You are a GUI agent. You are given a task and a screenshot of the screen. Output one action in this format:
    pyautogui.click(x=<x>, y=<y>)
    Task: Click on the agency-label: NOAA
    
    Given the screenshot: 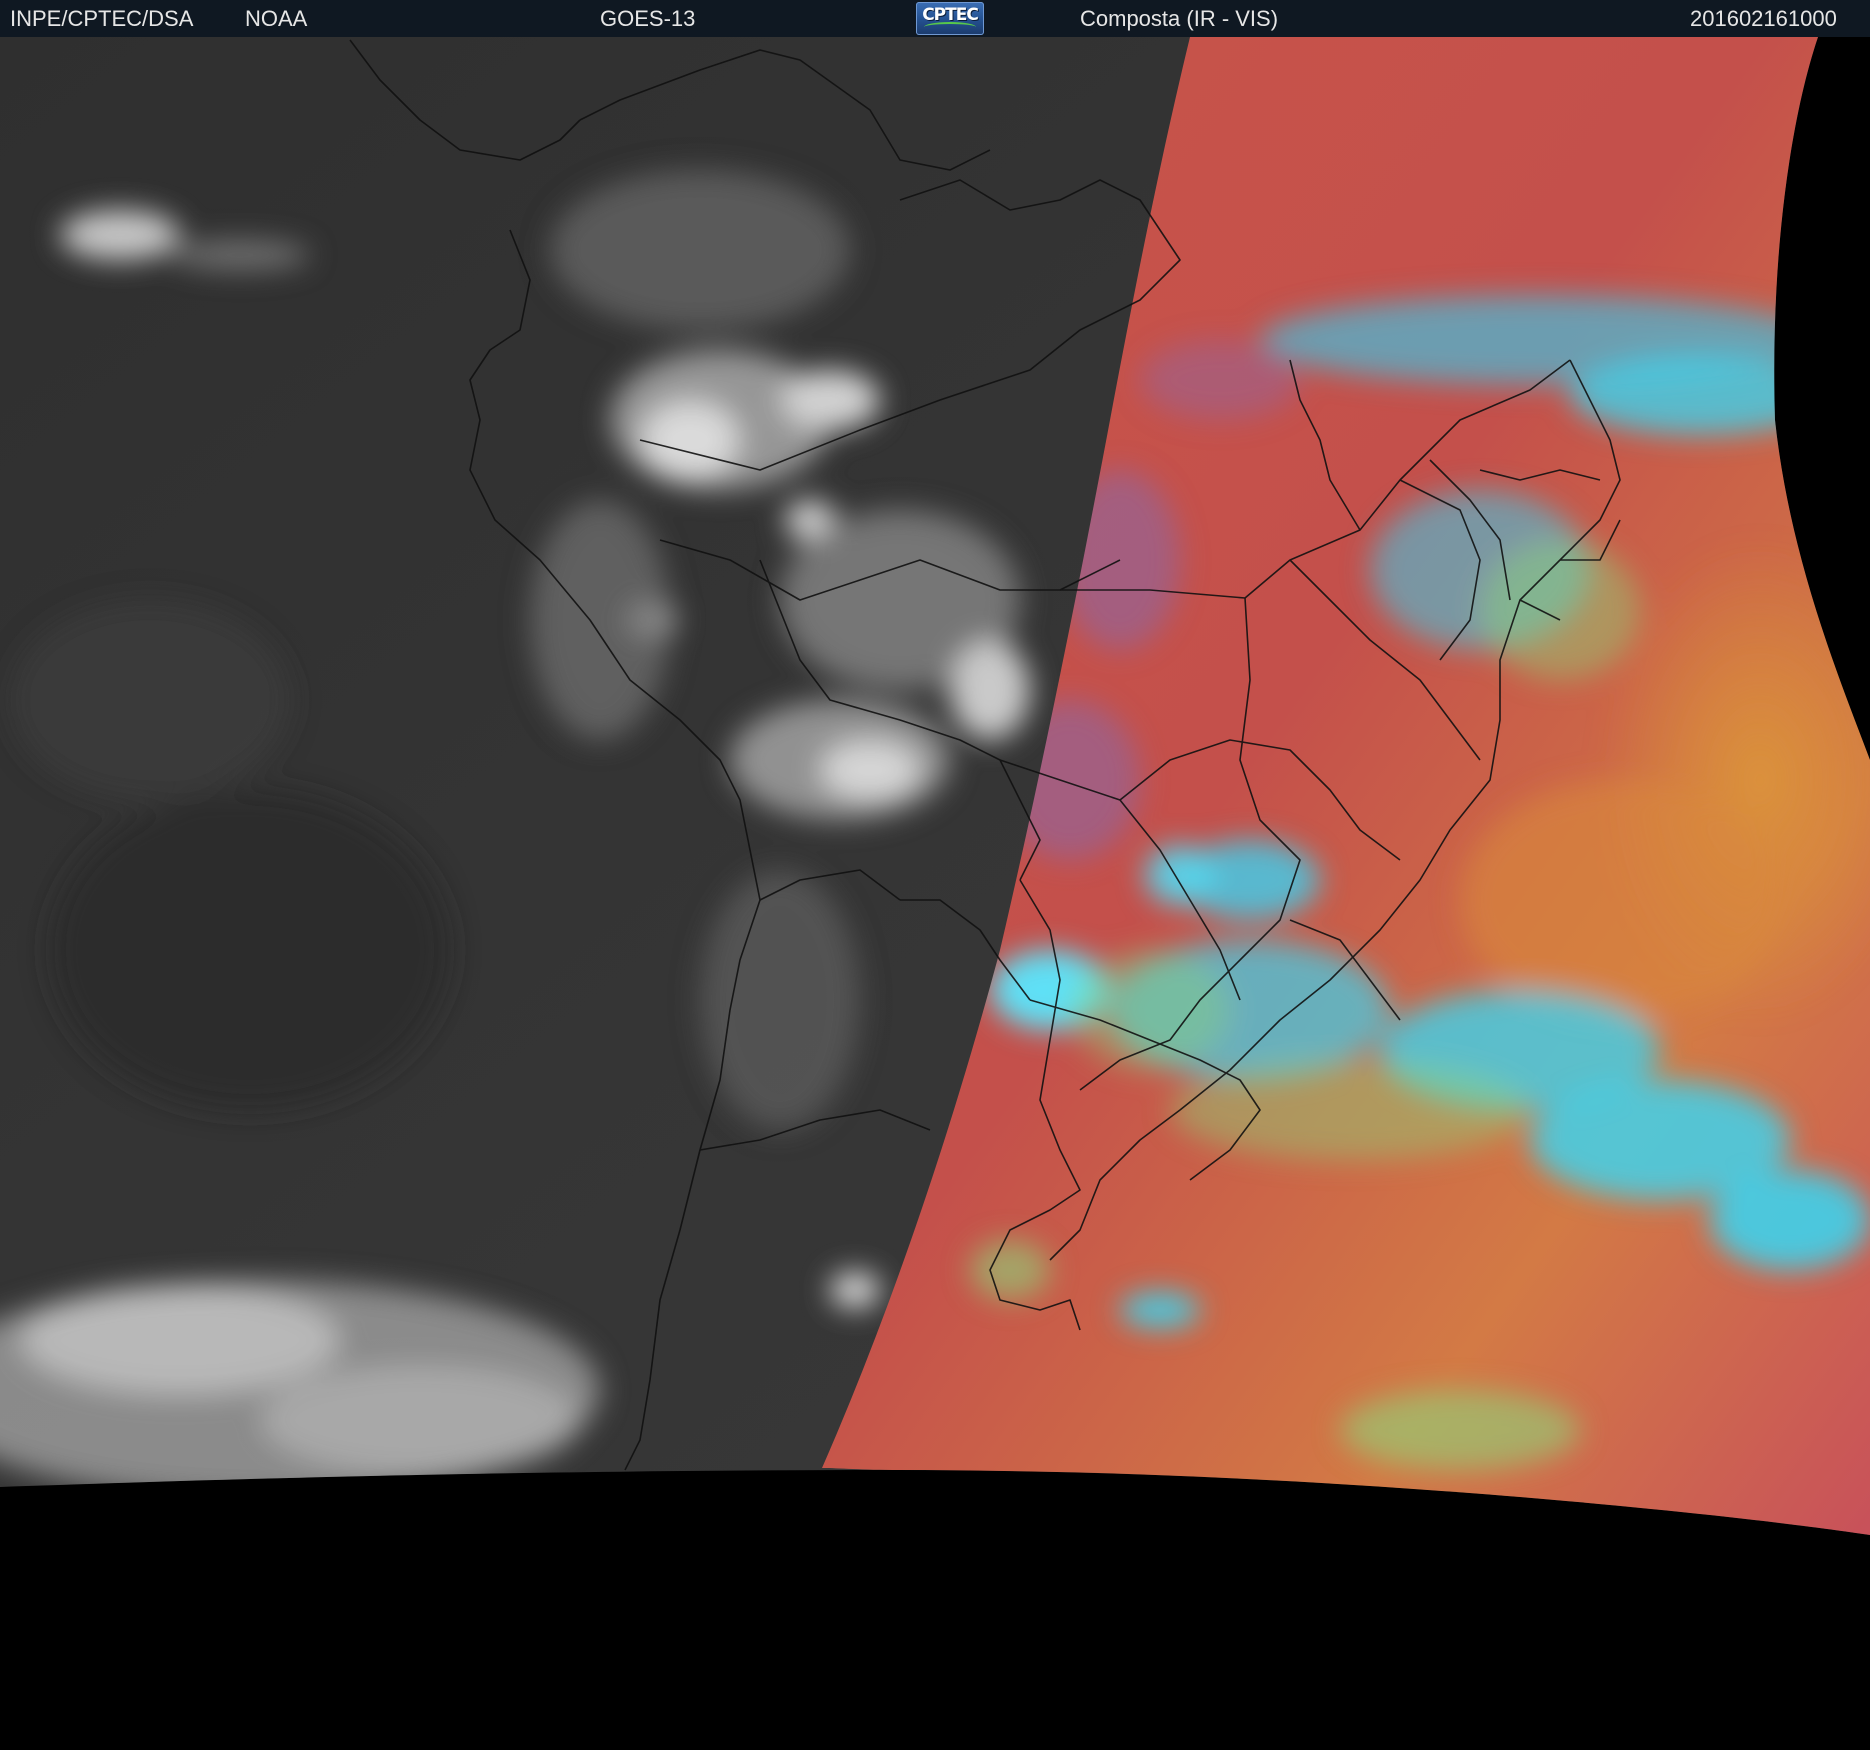 What is the action you would take?
    pyautogui.click(x=276, y=18)
    